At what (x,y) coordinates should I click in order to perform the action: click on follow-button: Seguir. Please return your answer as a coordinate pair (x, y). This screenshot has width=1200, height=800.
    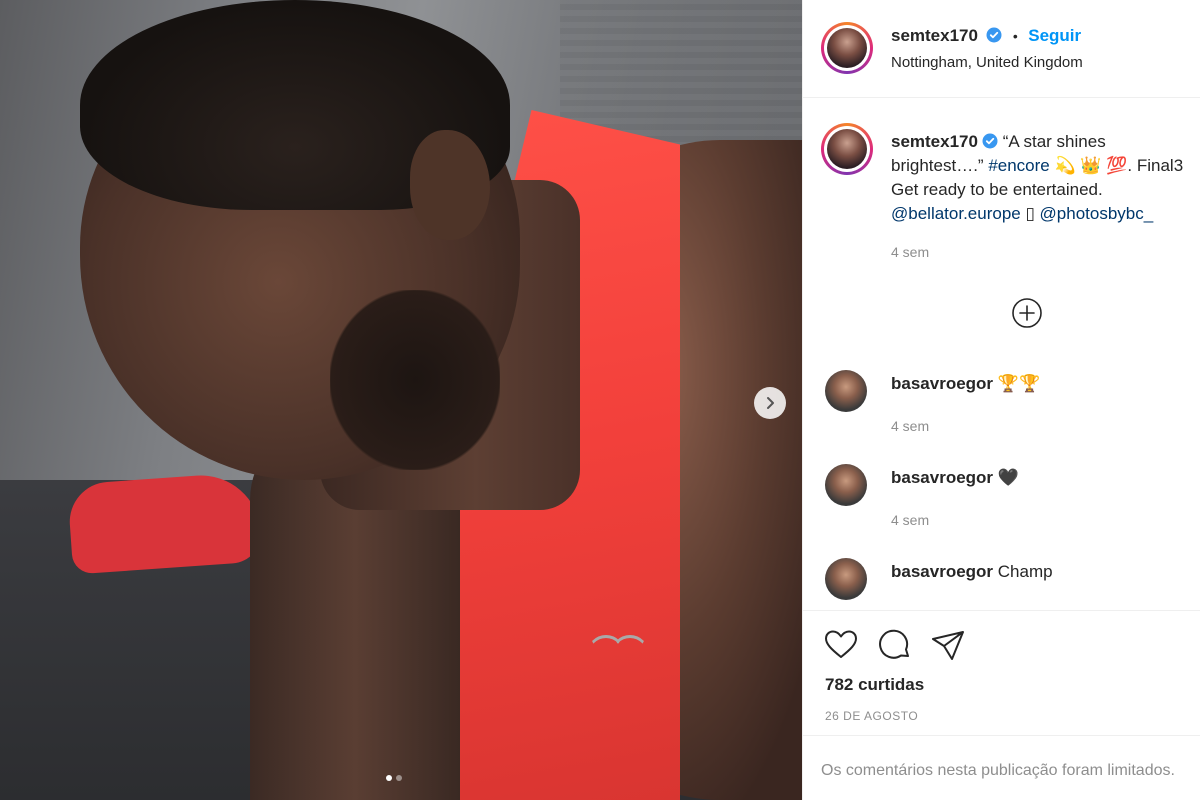
    Looking at the image, I should click on (1054, 35).